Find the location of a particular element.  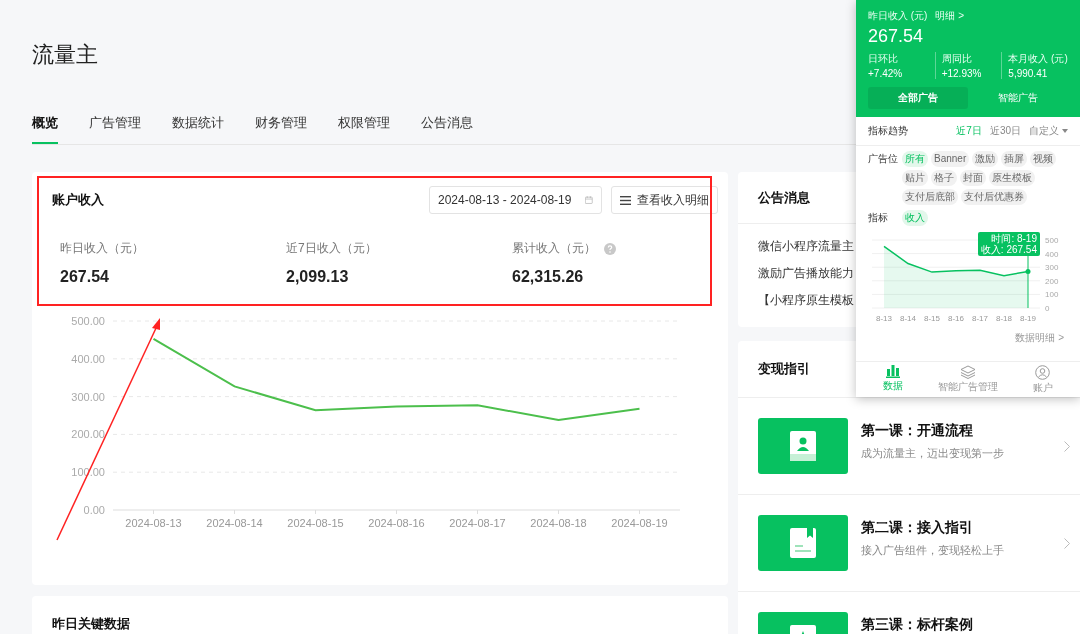

axis-label: 0 is located at coordinates (1047, 308).